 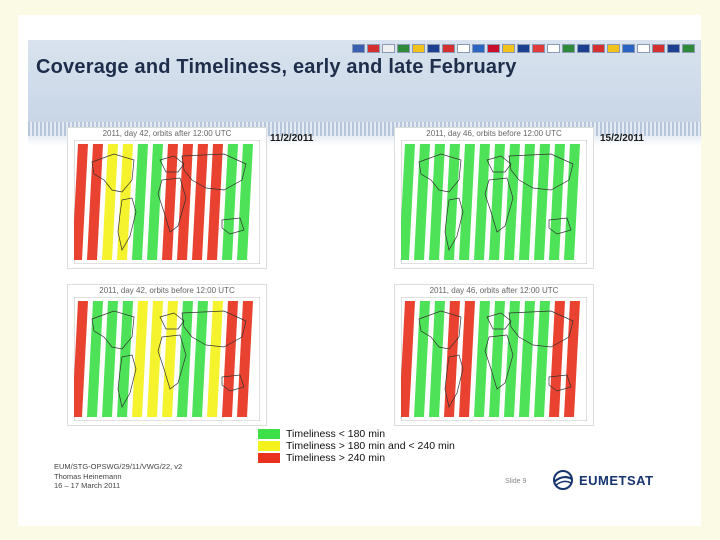 I want to click on legend-item: Timeliness > 240 min, so click(x=356, y=458).